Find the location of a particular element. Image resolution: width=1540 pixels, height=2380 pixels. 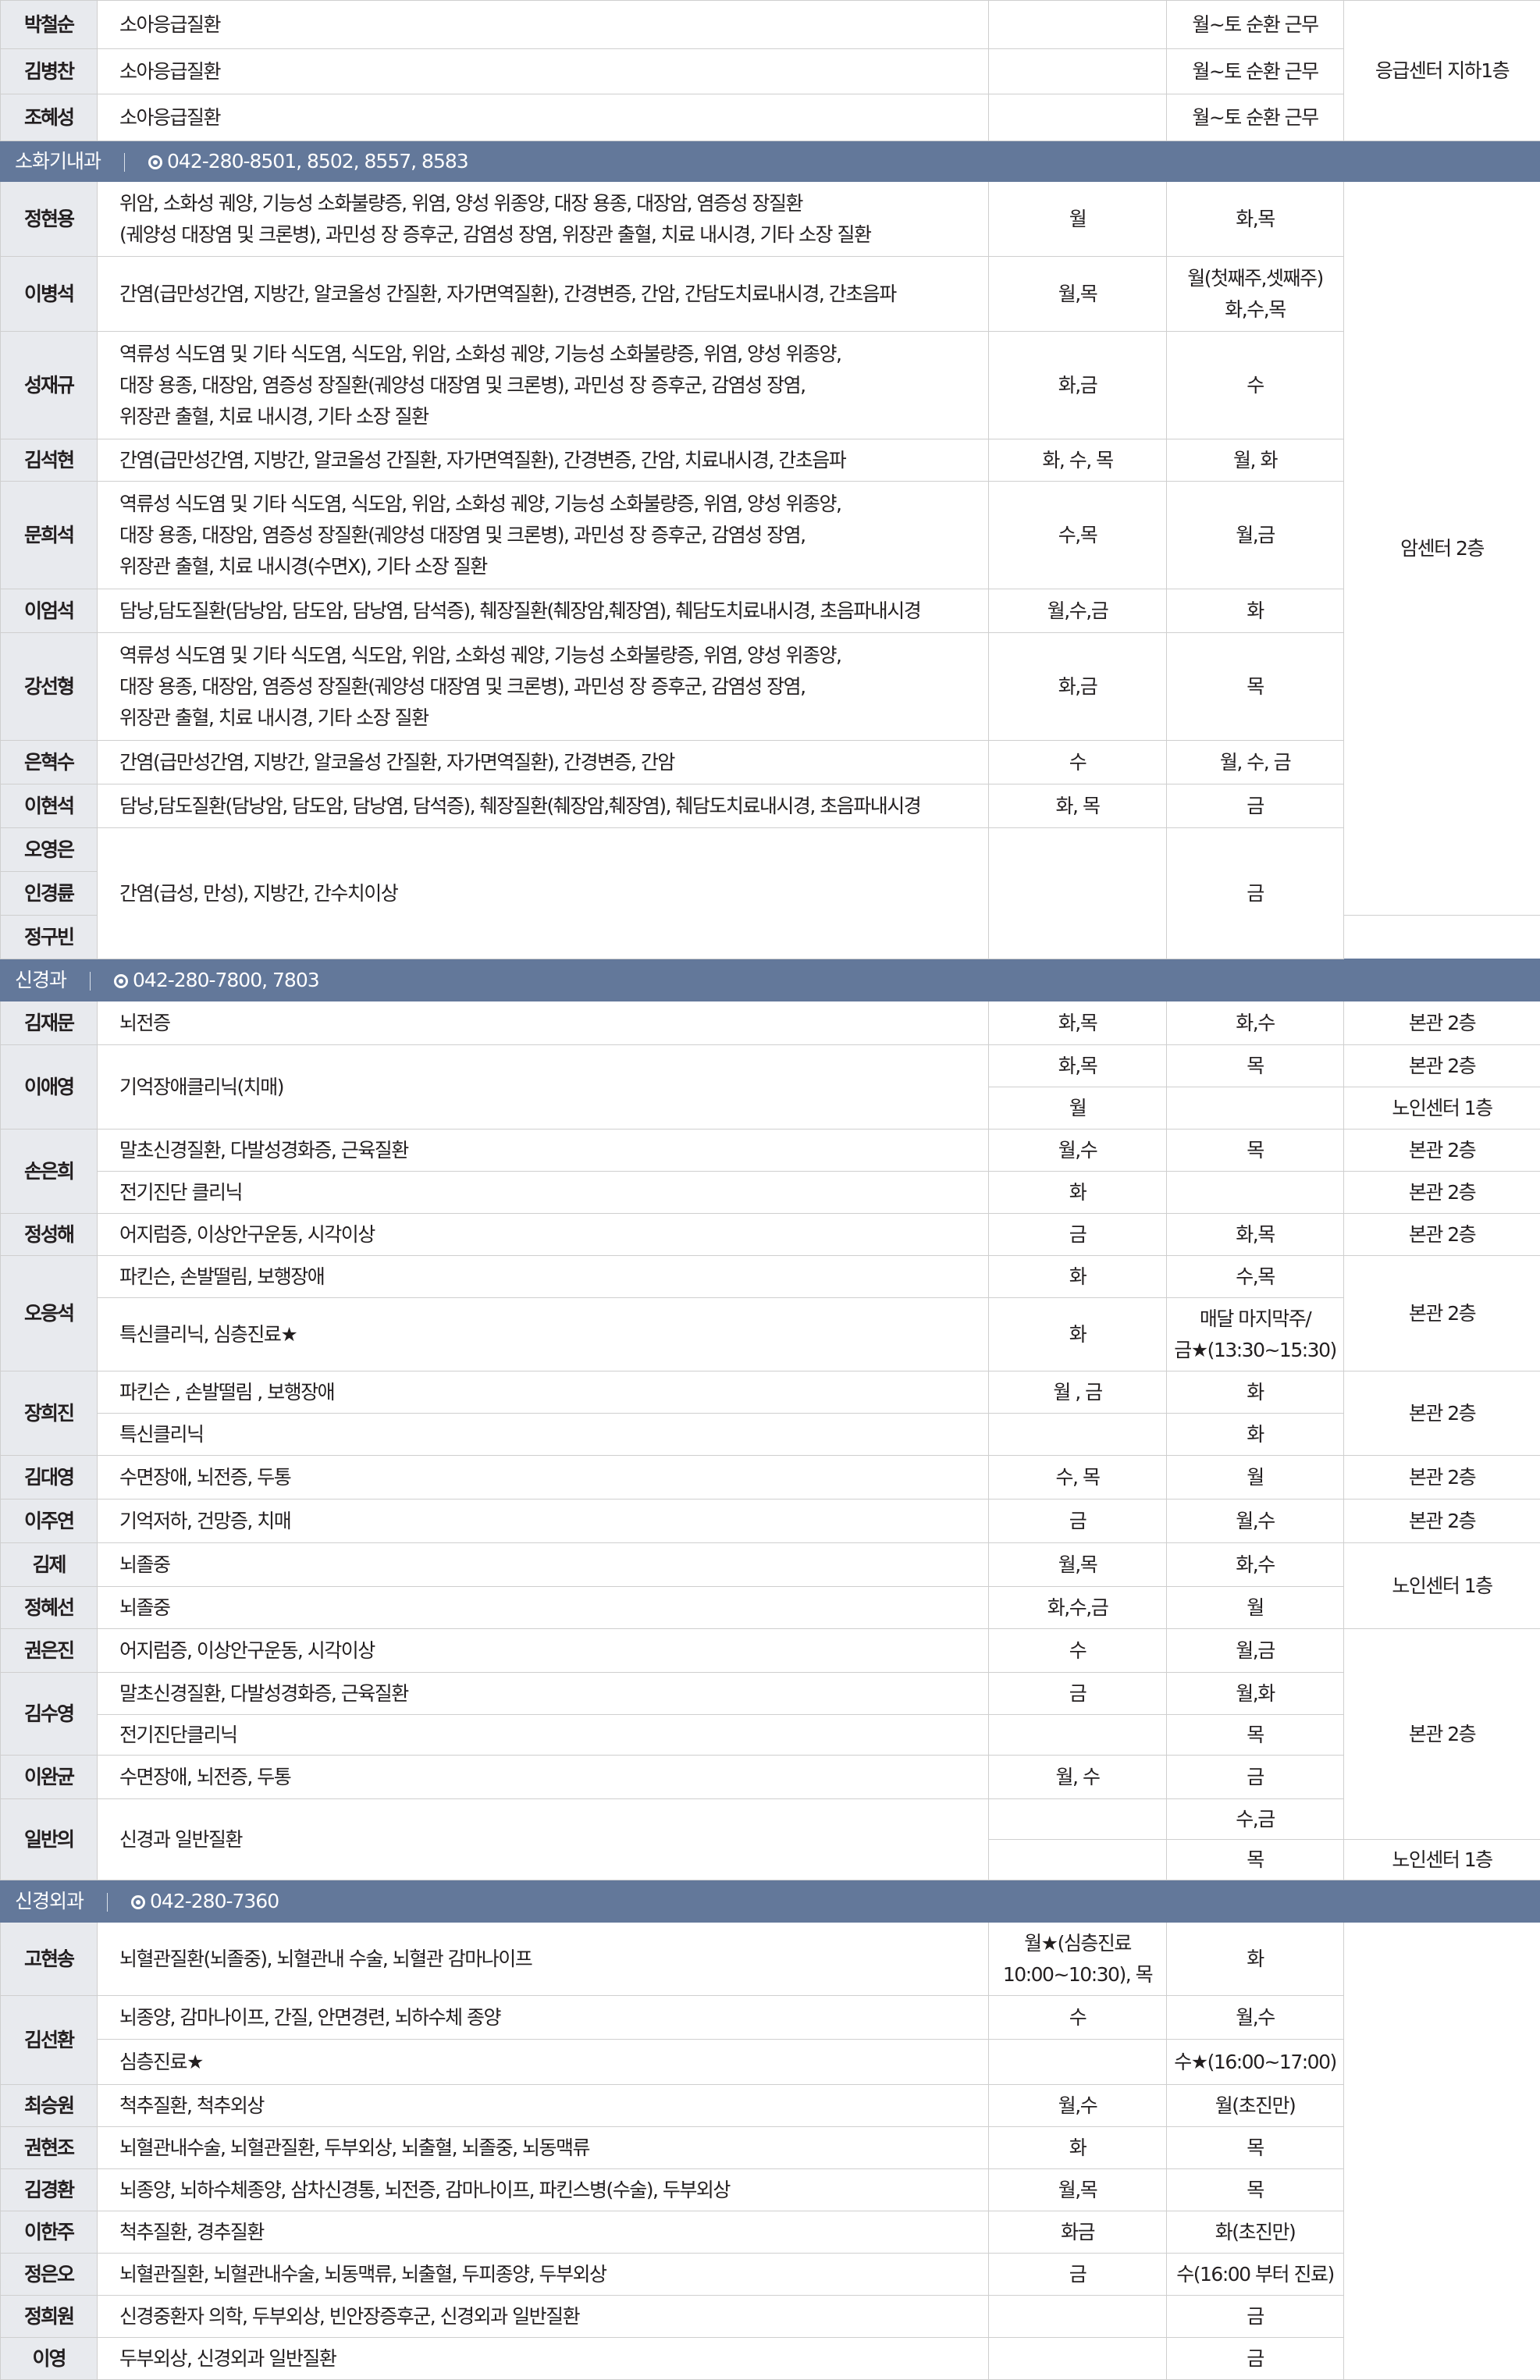

table-row: 정성해어지럼증, 이상안구운동, 시각이상금화,목본관 2층 is located at coordinates (770, 1235).